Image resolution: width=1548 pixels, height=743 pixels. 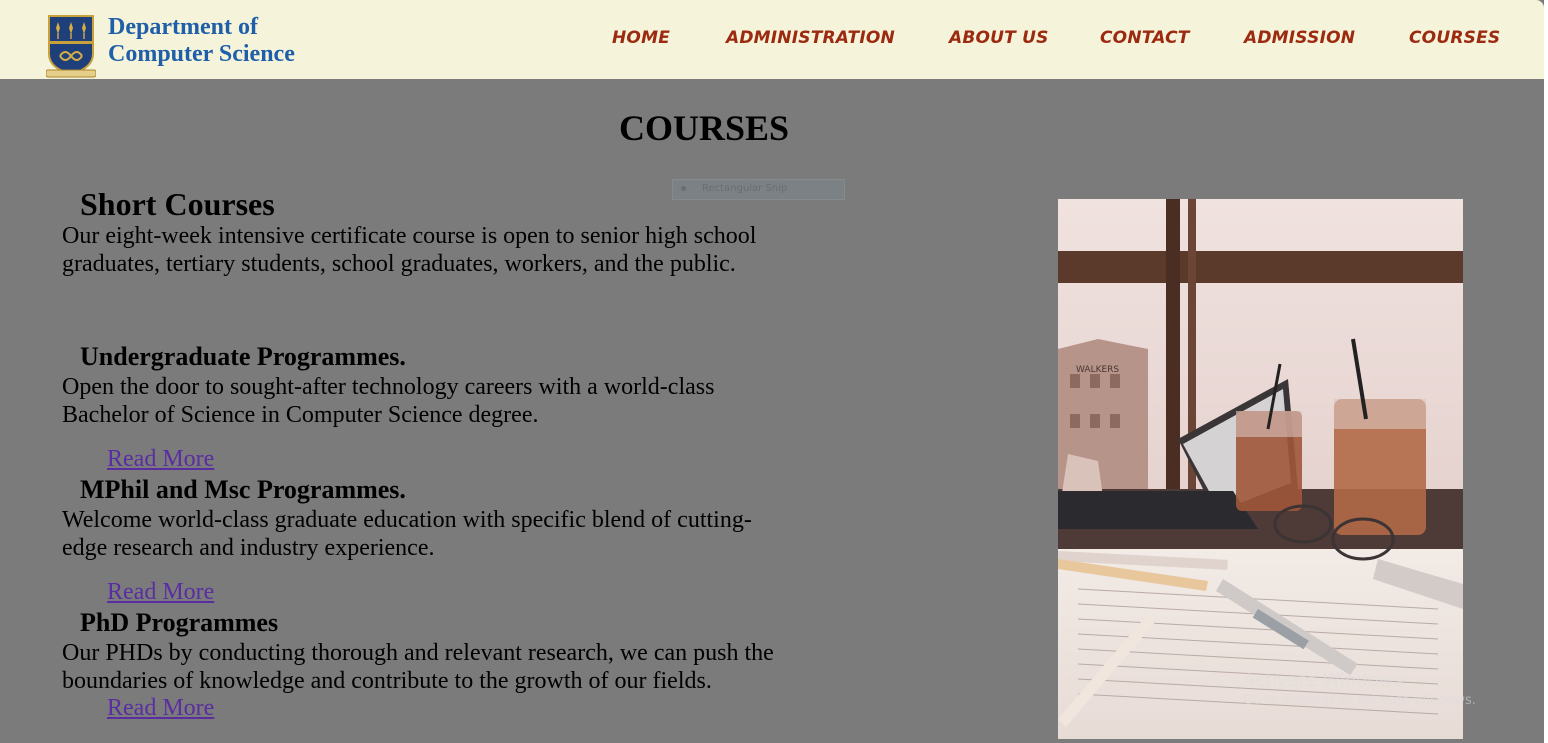 What do you see at coordinates (1454, 38) in the screenshot?
I see `nav-courses: COURSES` at bounding box center [1454, 38].